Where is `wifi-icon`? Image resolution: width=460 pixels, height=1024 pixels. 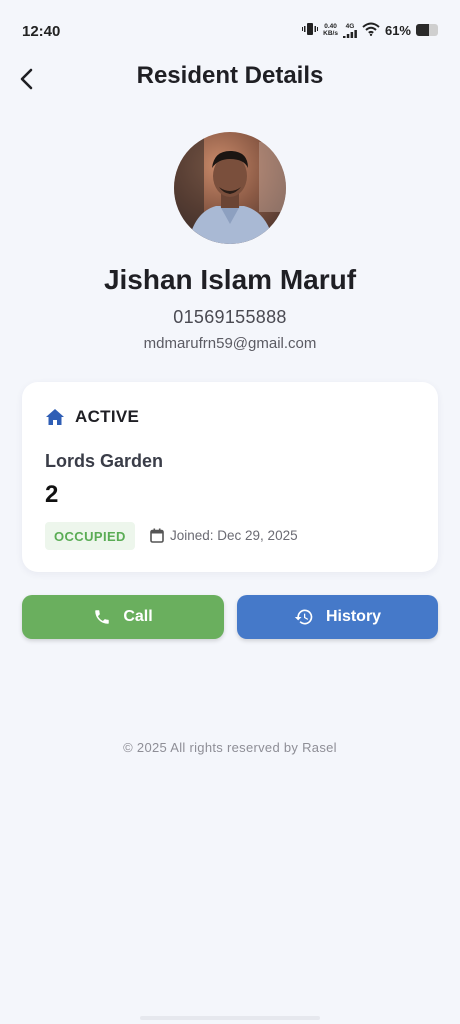
wifi-icon is located at coordinates (371, 30).